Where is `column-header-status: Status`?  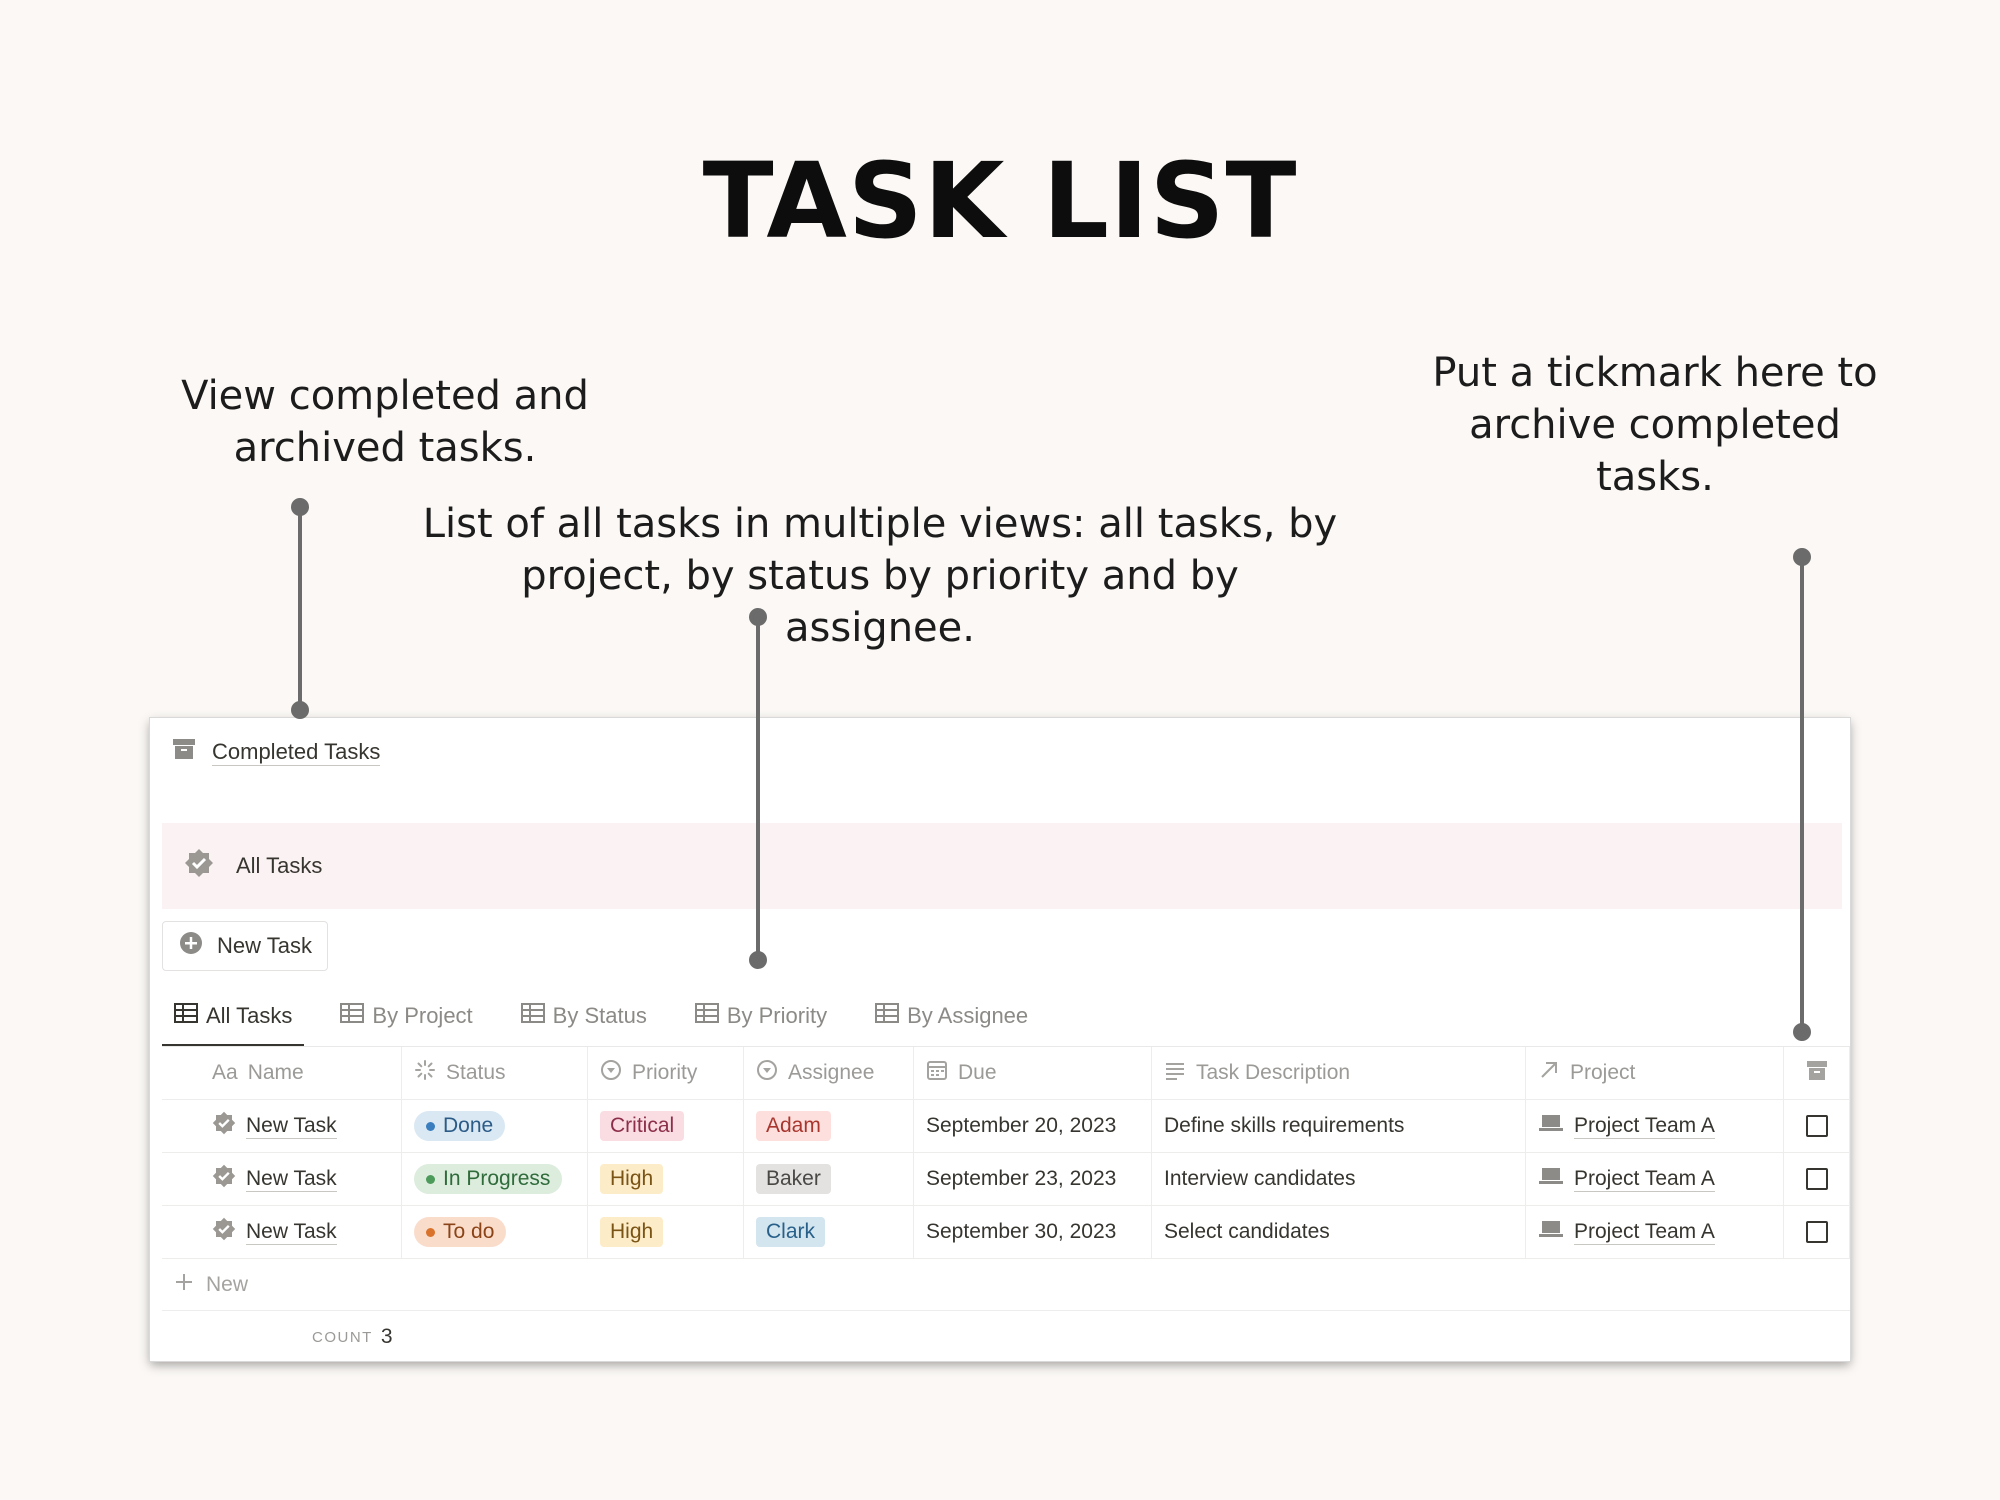 column-header-status: Status is located at coordinates (495, 1073).